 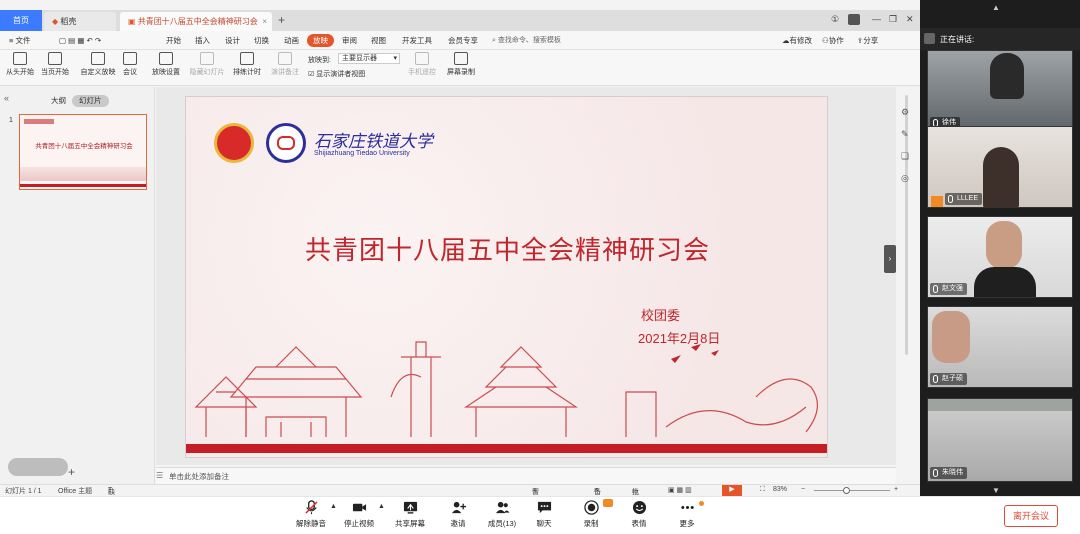 I want to click on speaking-label: 正在讲话:, so click(x=957, y=39).